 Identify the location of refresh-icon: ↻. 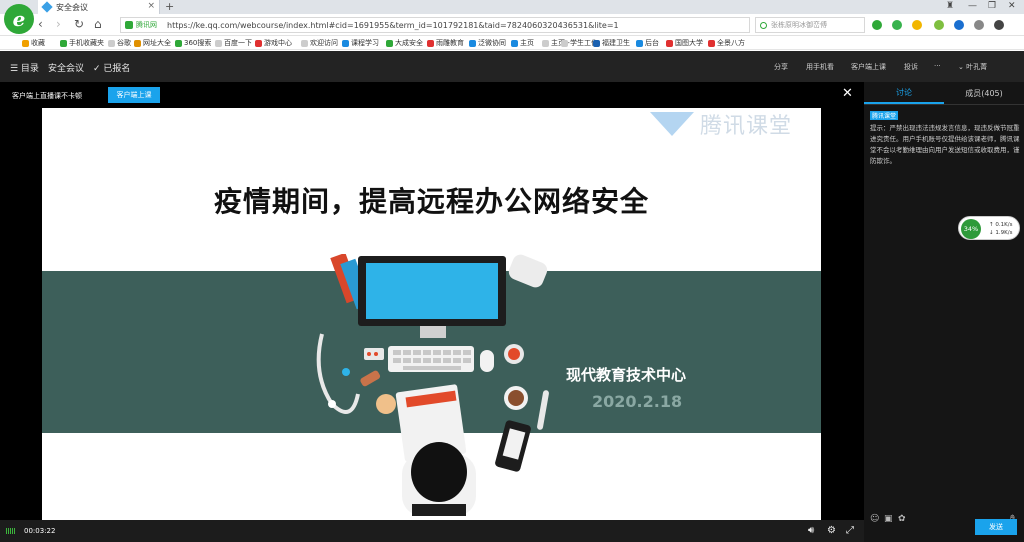
(79, 24).